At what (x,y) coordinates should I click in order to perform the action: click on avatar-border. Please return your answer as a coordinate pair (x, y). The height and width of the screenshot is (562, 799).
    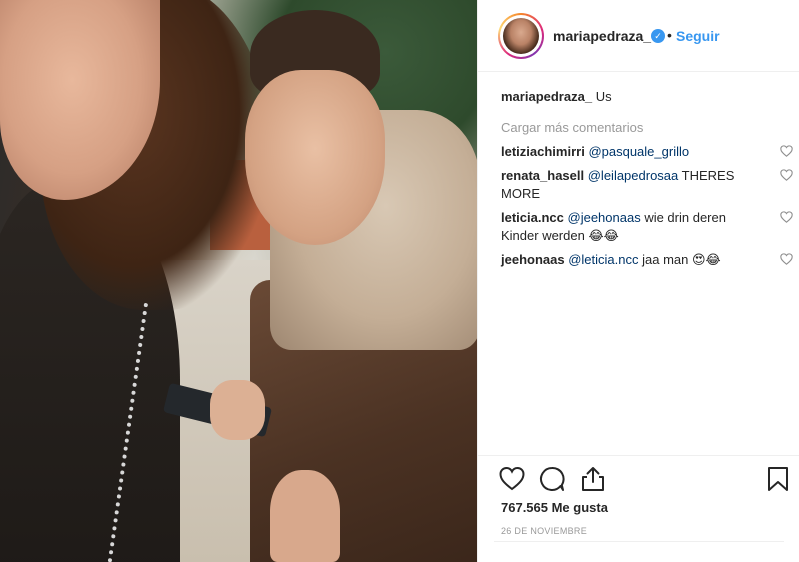
    Looking at the image, I should click on (521, 36).